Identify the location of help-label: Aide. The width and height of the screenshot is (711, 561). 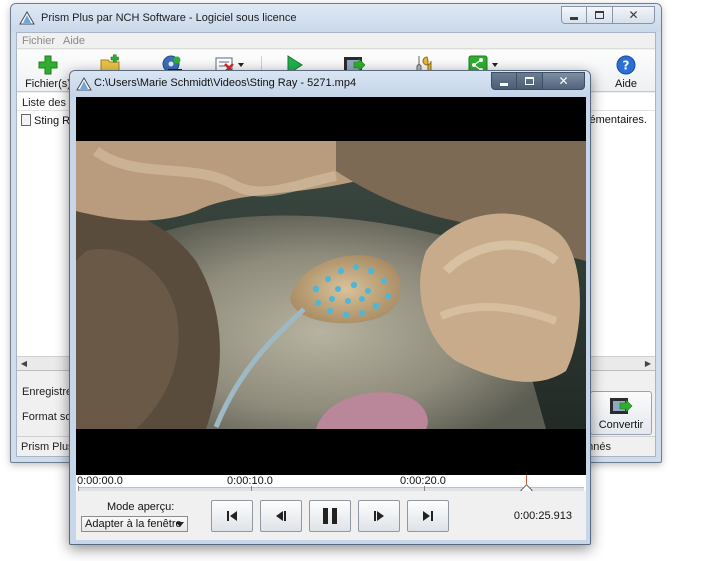
(626, 84).